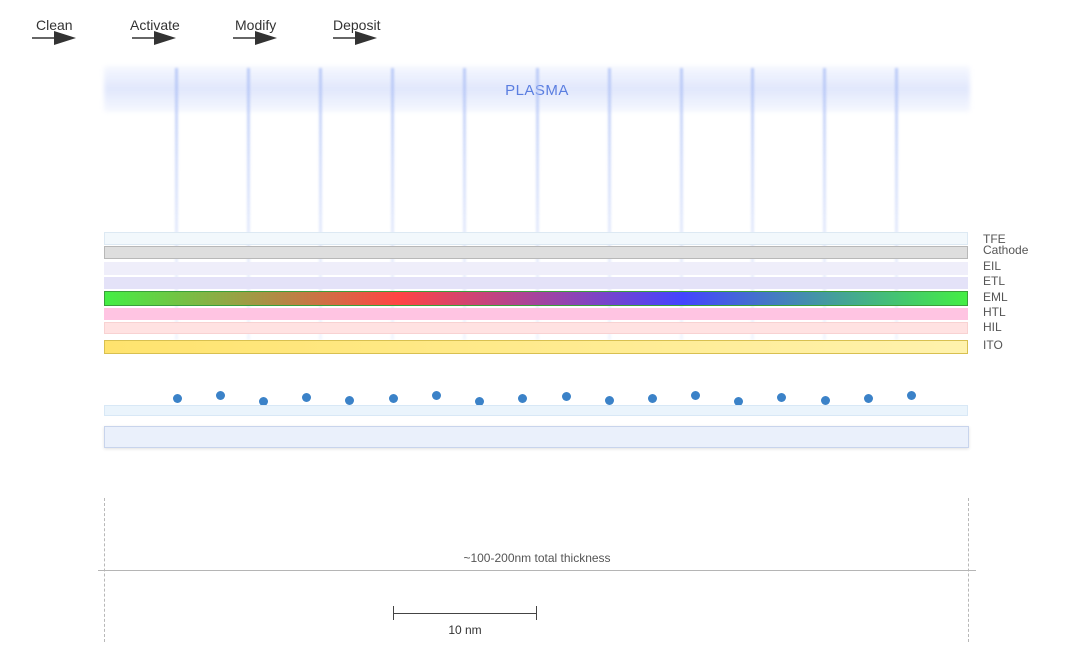 The image size is (1067, 662). I want to click on scale-bar-tick-left, so click(393, 613).